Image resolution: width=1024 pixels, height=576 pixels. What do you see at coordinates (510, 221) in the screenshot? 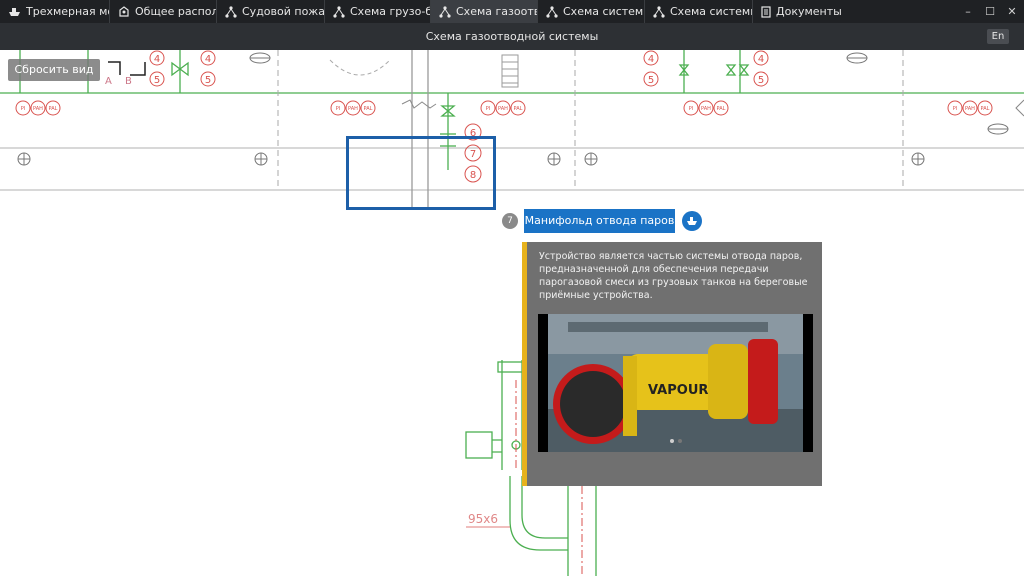
I see `element-number-badge: 7` at bounding box center [510, 221].